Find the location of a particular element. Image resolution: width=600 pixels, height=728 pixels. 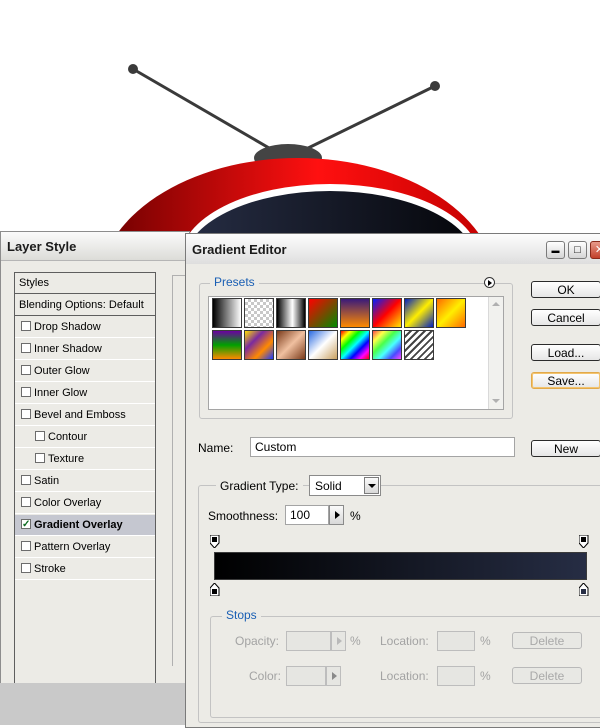

style-item-contour: Contour is located at coordinates (85, 437).